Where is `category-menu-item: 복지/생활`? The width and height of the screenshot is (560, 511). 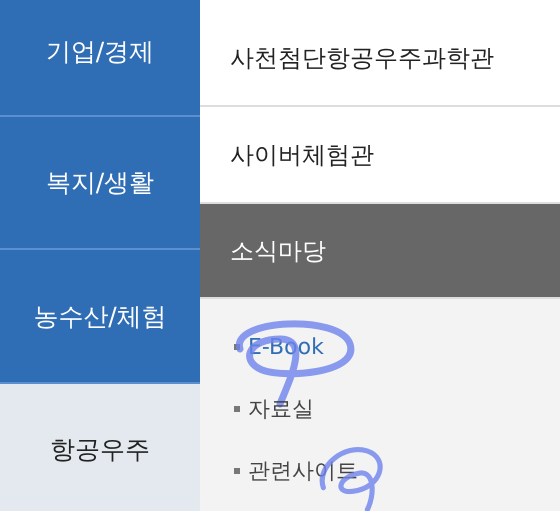 category-menu-item: 복지/생활 is located at coordinates (100, 182).